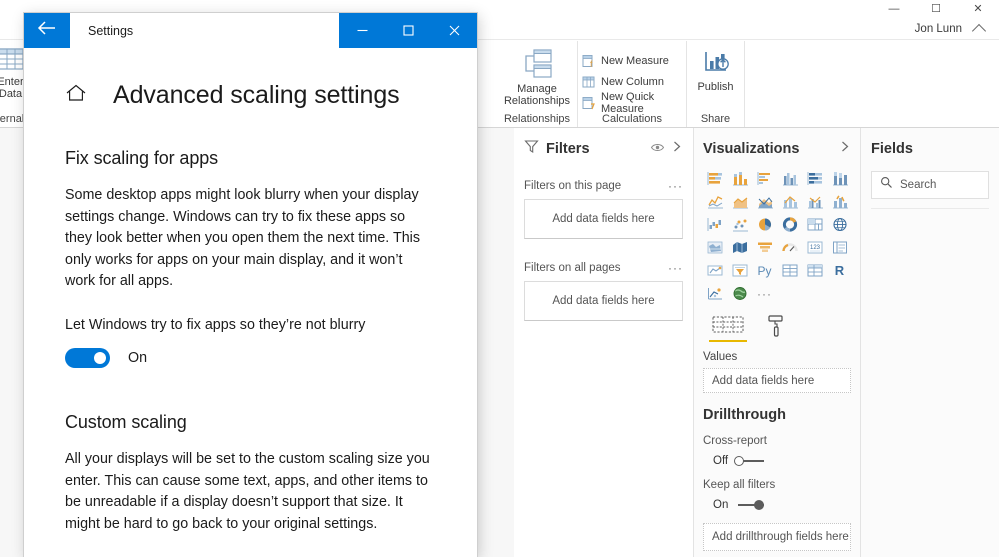 This screenshot has height=557, width=999. What do you see at coordinates (764, 270) in the screenshot?
I see `viz-python-visual-icon: Py` at bounding box center [764, 270].